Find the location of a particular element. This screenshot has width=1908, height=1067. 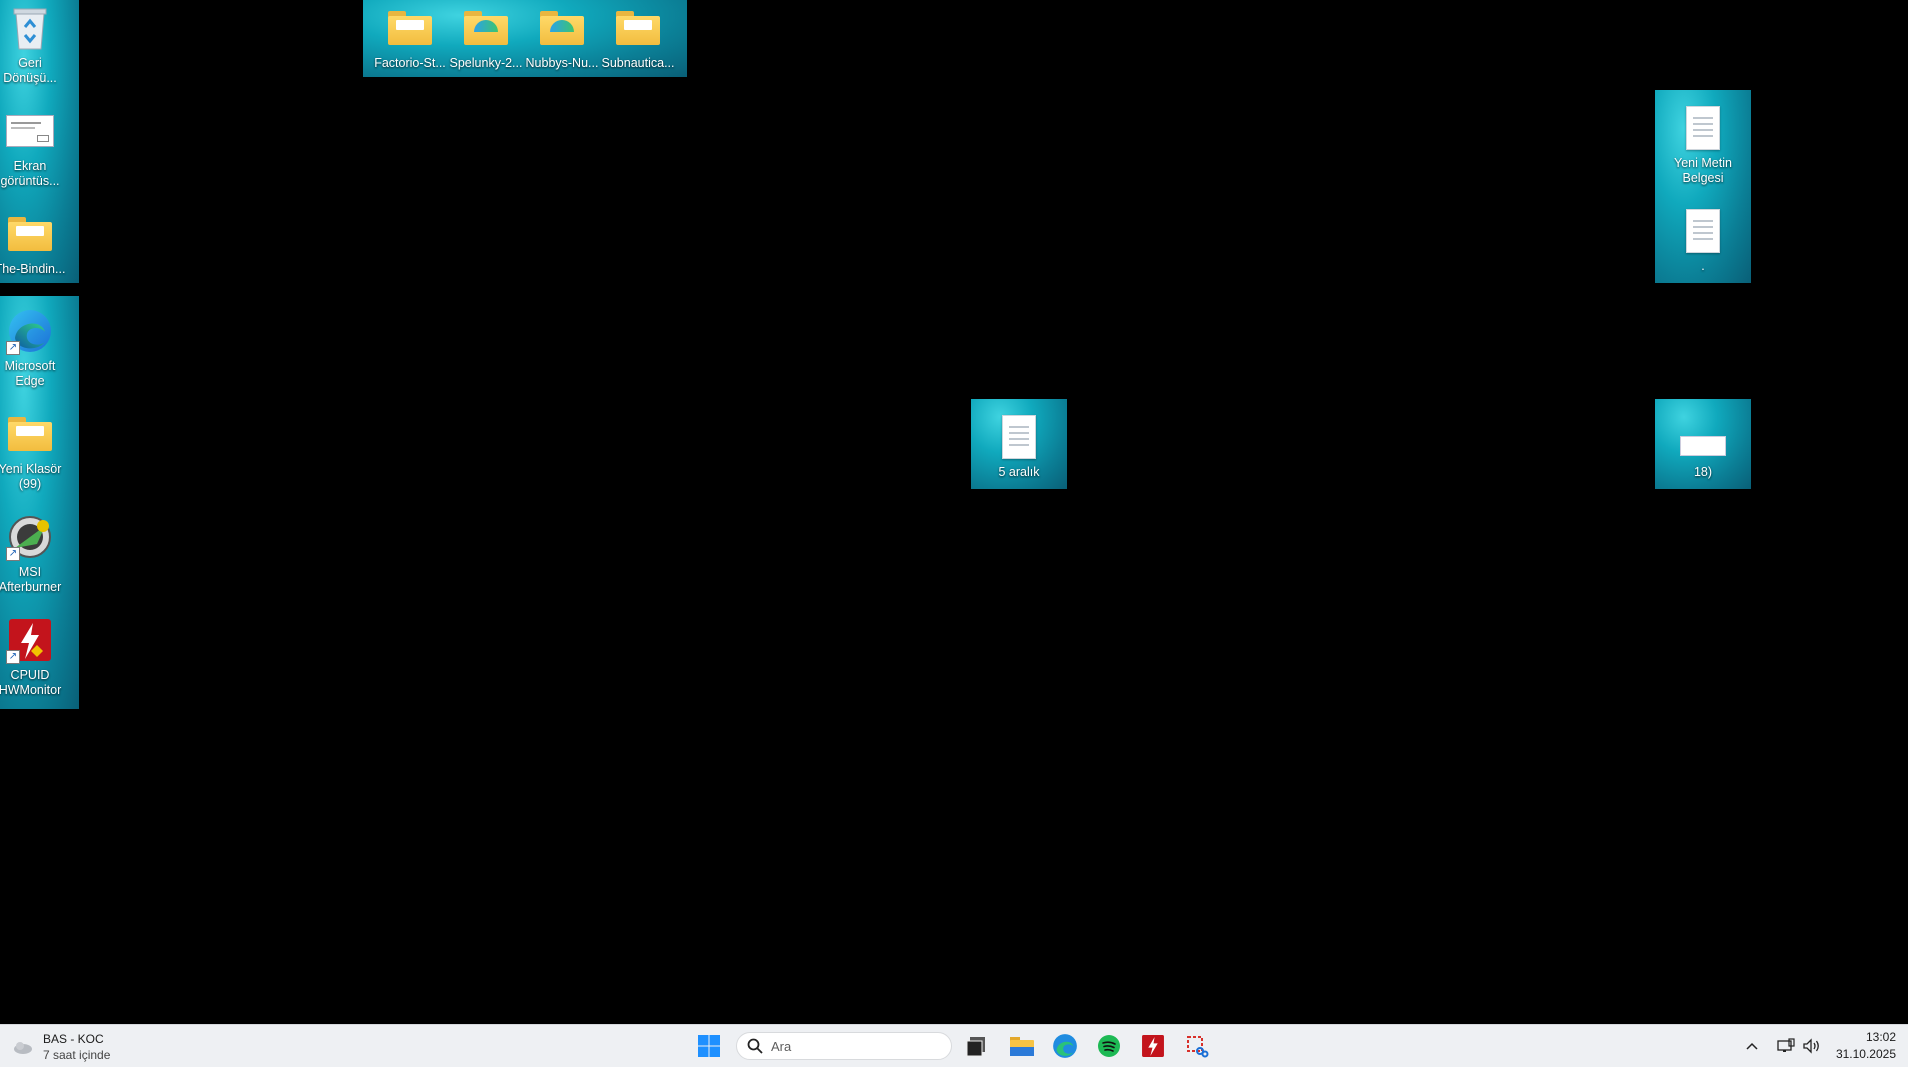

file-explorer-button is located at coordinates (1022, 1046).